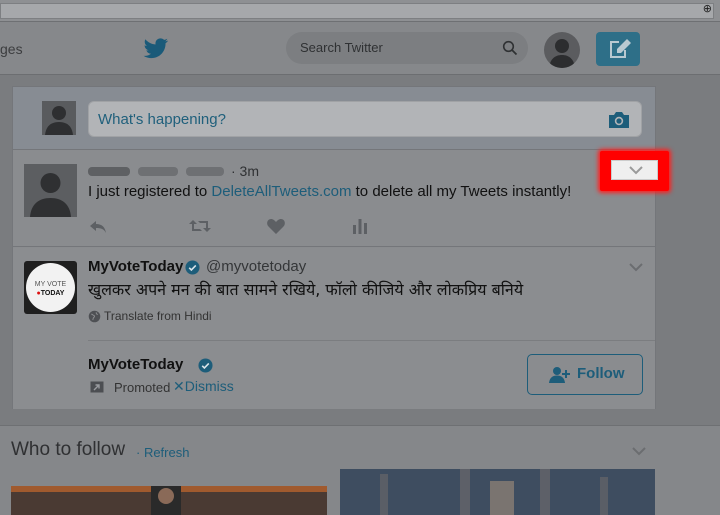 The image size is (720, 515). What do you see at coordinates (365, 119) in the screenshot?
I see `compose-tweet-input: What's happening?` at bounding box center [365, 119].